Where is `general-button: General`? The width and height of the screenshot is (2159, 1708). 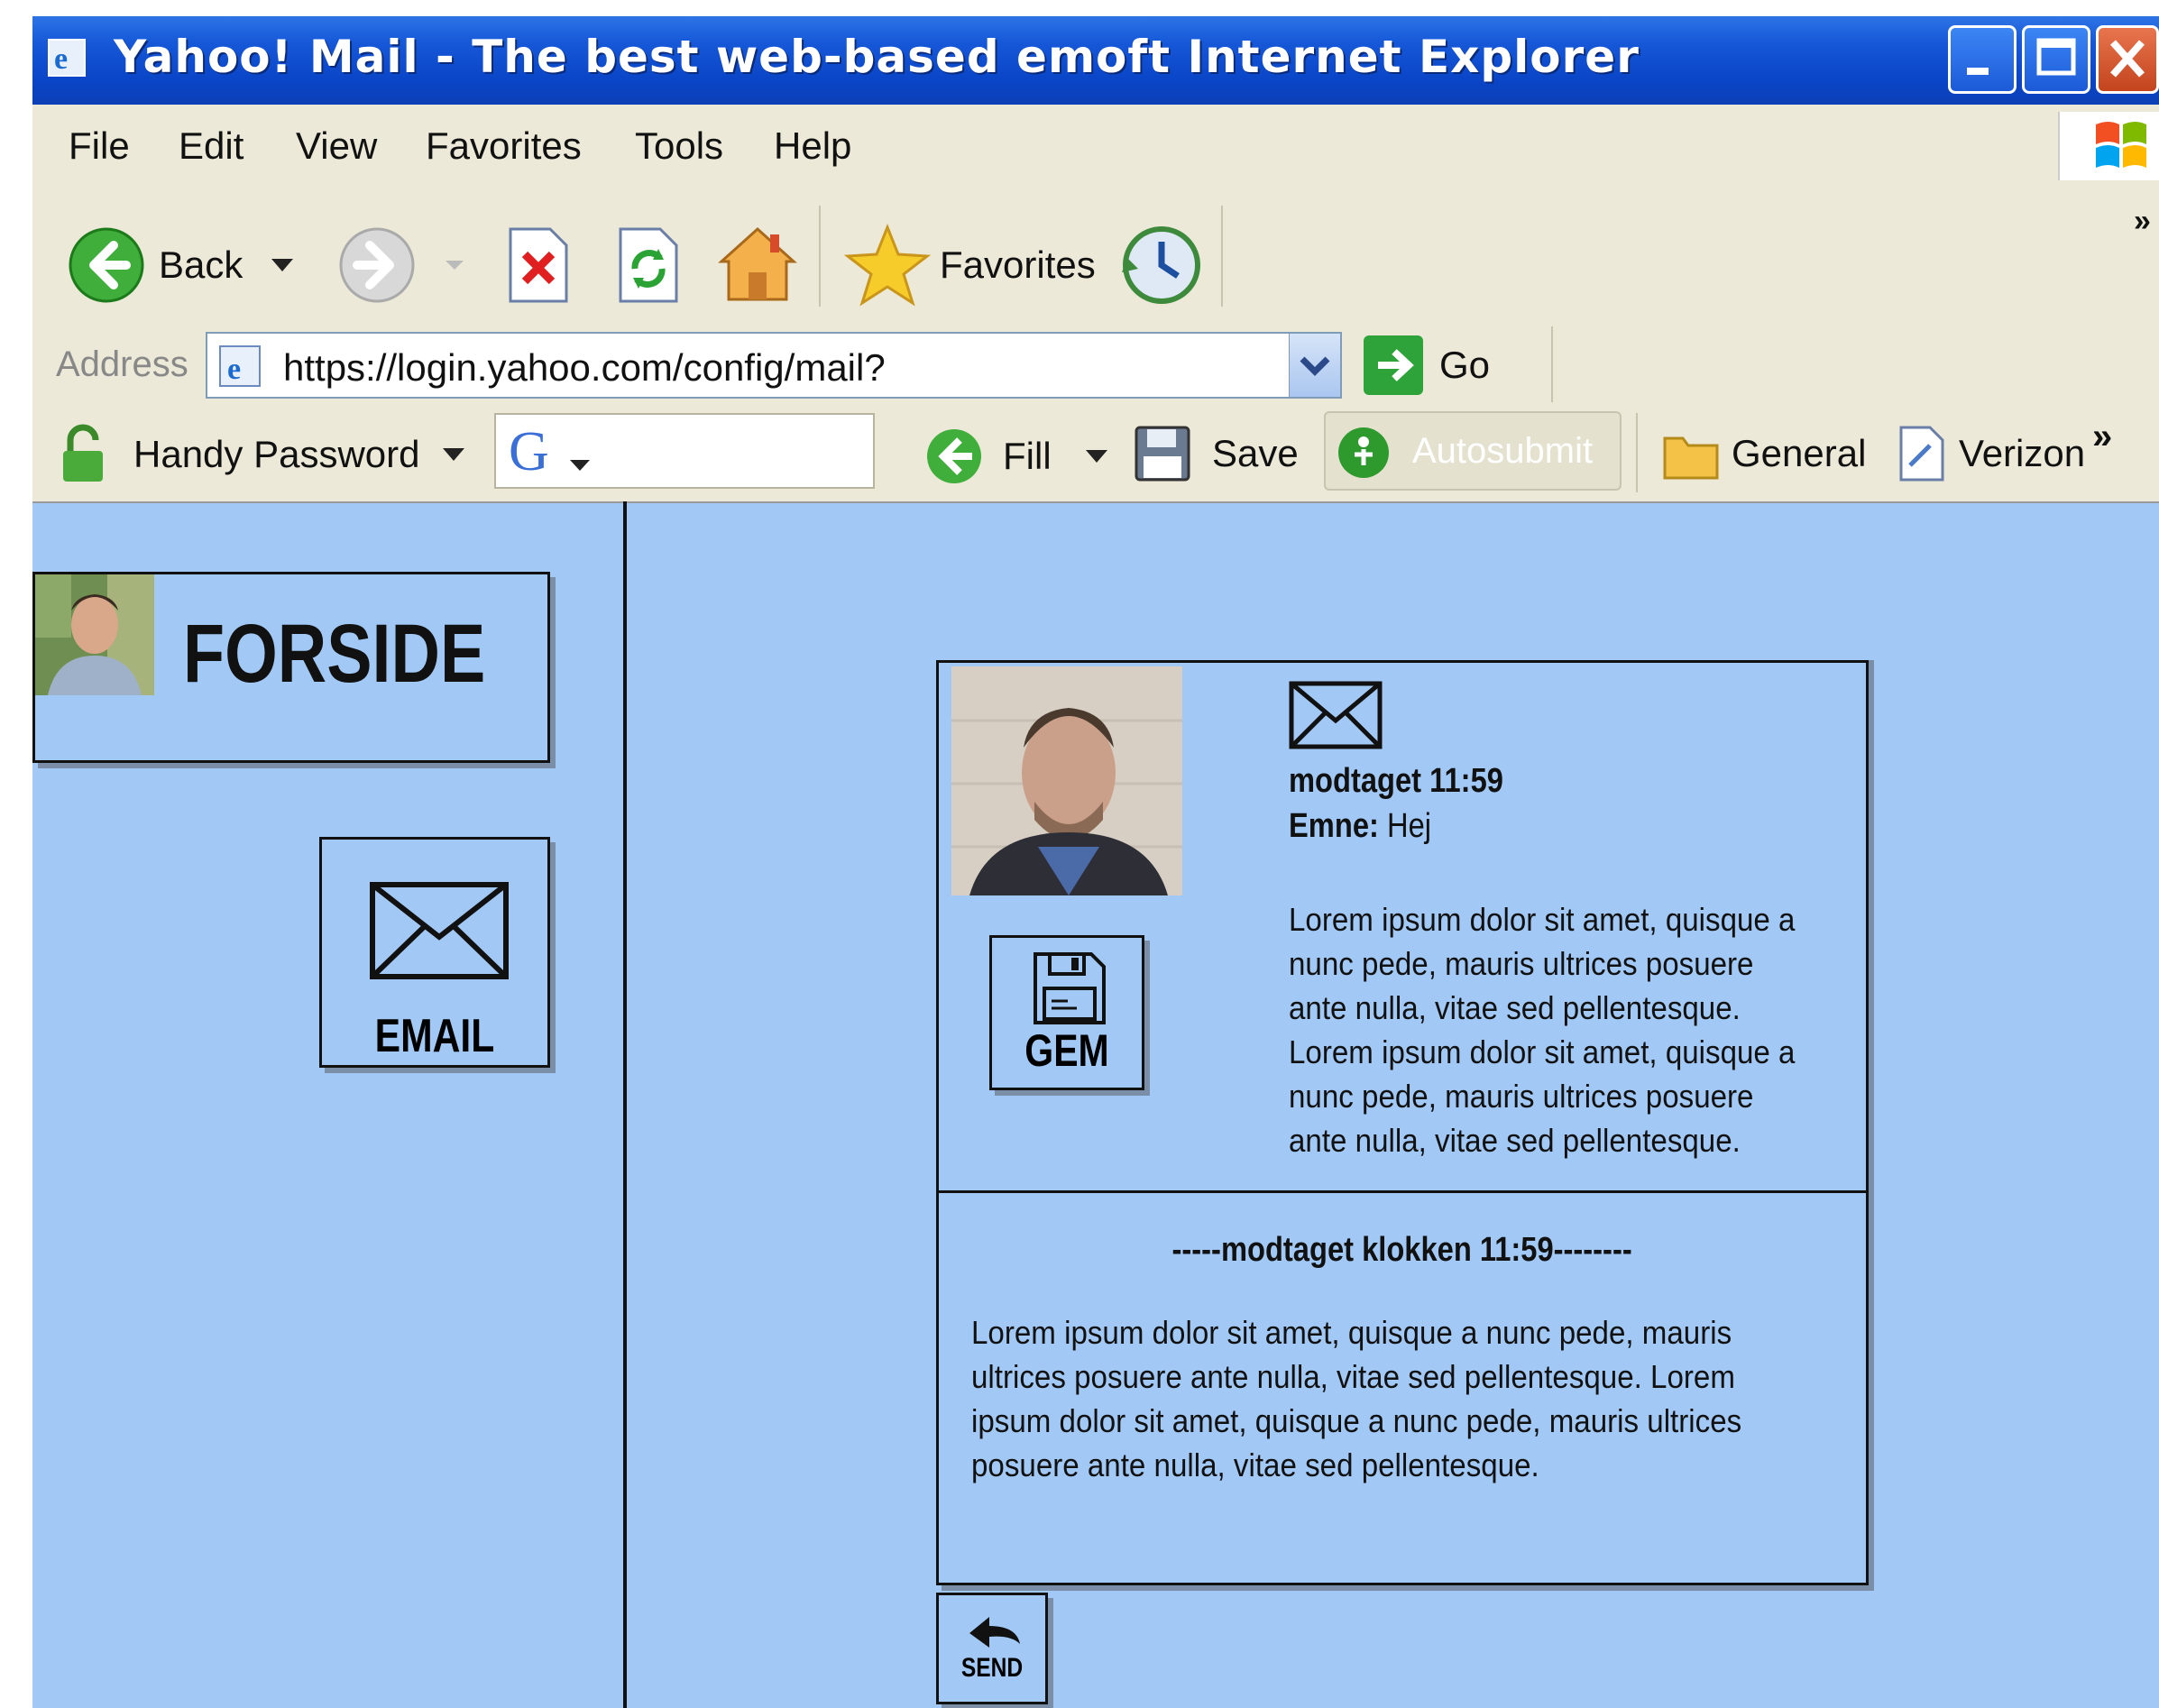
general-button: General is located at coordinates (1764, 453).